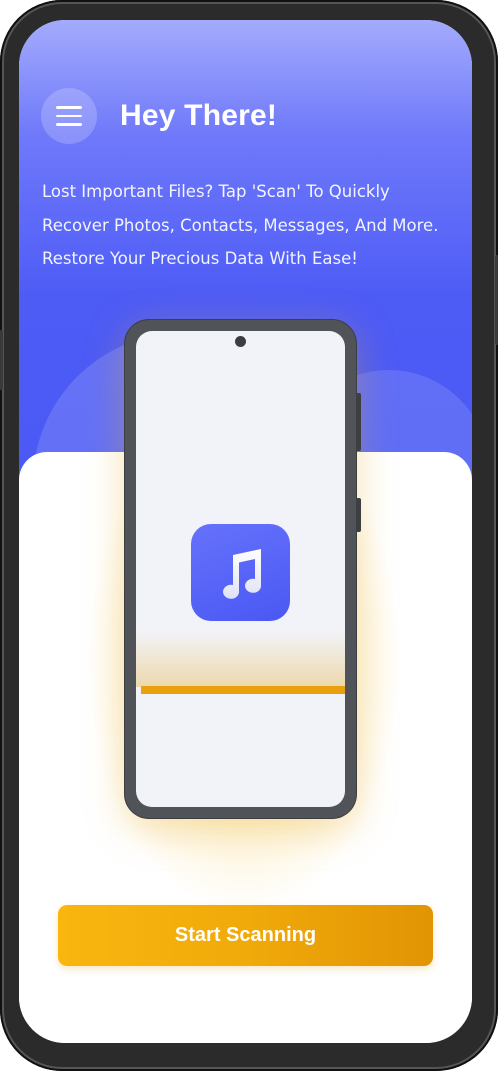 Image resolution: width=498 pixels, height=1071 pixels. I want to click on music-app-icon, so click(240, 572).